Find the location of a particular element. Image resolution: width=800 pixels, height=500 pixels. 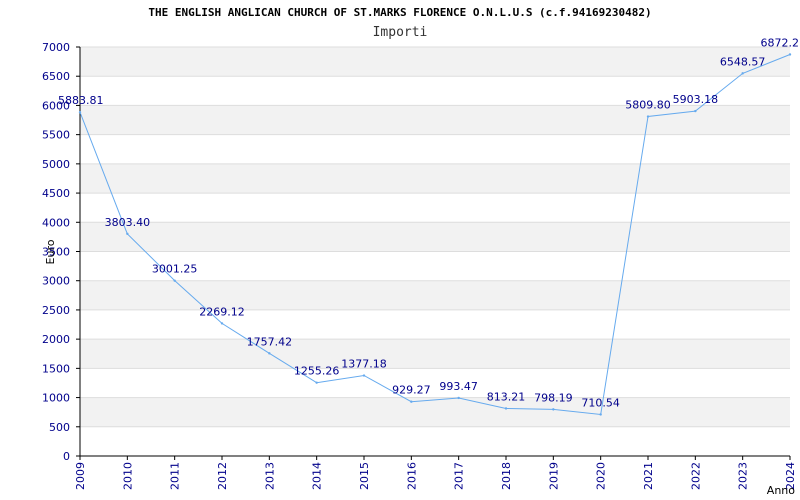

data-label: 798.19 is located at coordinates (553, 397).